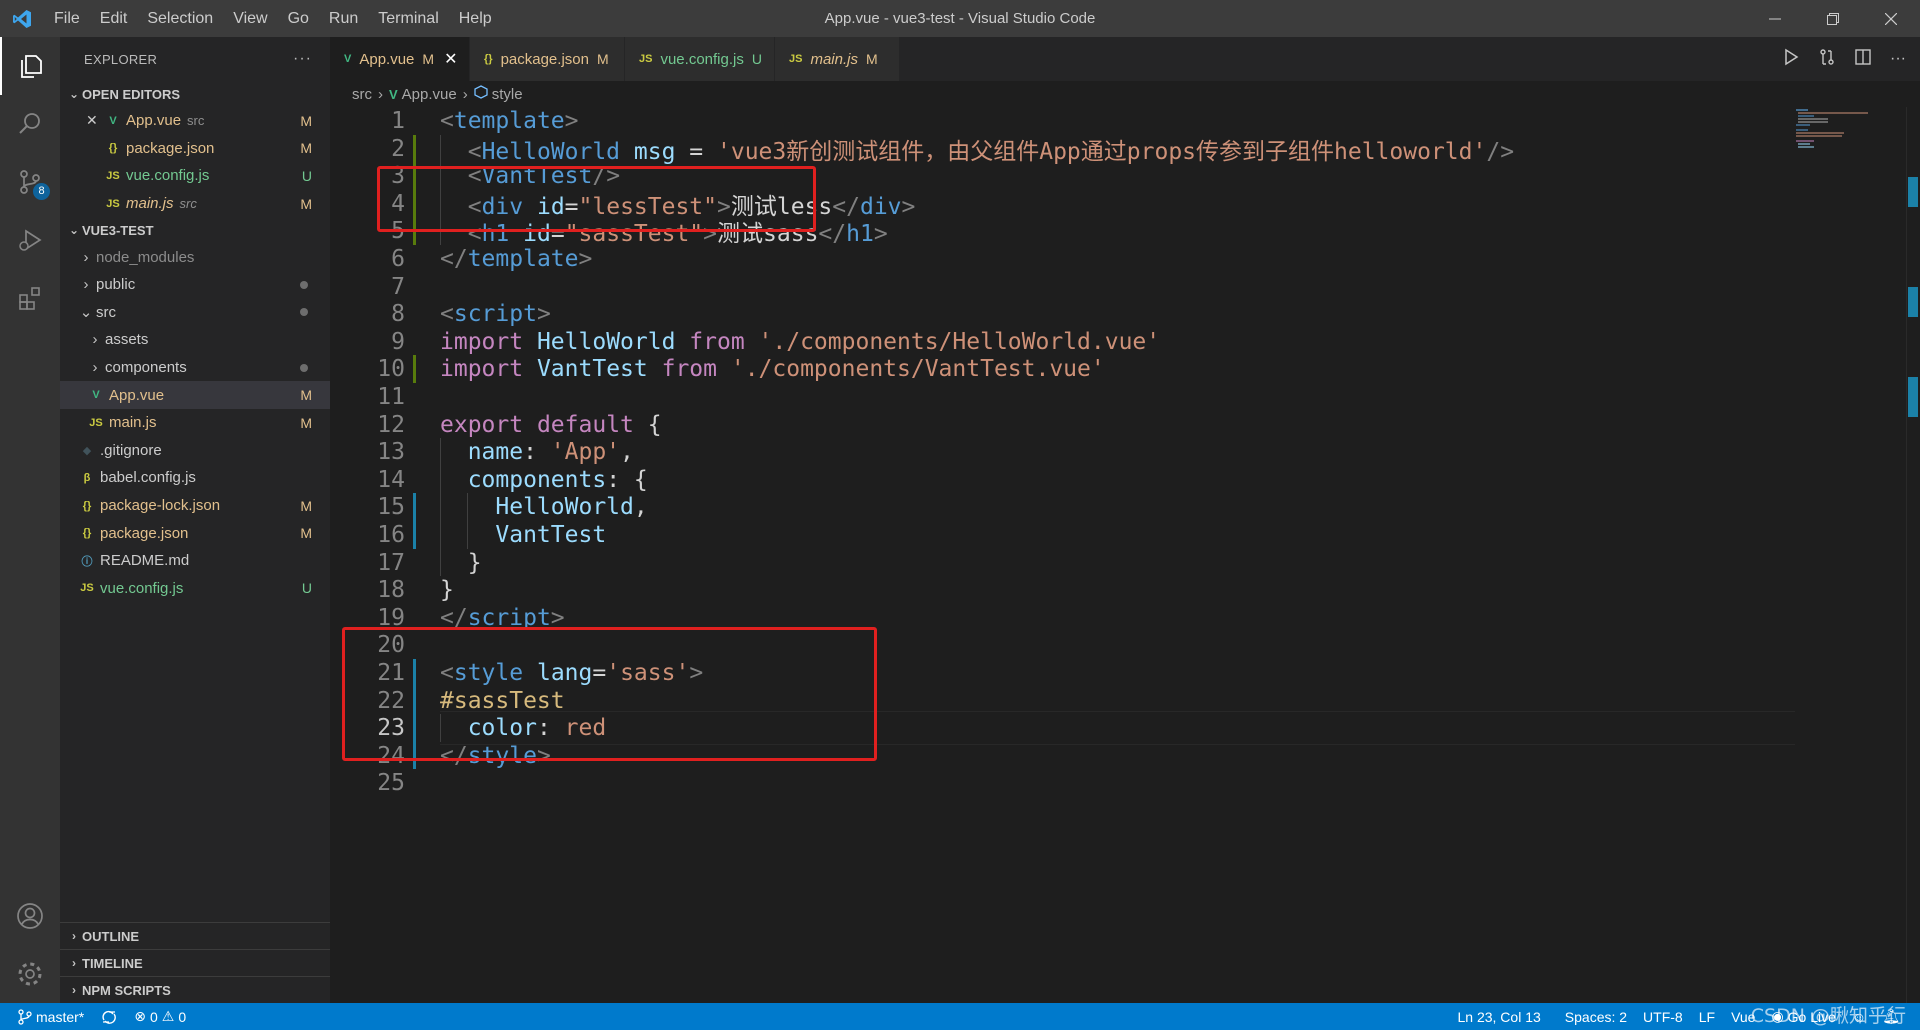 The width and height of the screenshot is (1920, 1030). Describe the element at coordinates (180, 18) in the screenshot. I see `menu-selection: Selection` at that location.